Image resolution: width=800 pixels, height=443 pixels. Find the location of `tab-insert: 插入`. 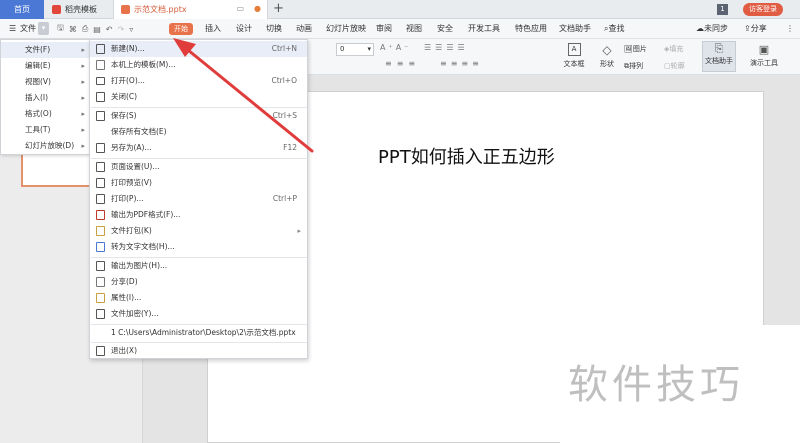

tab-insert: 插入 is located at coordinates (213, 29).